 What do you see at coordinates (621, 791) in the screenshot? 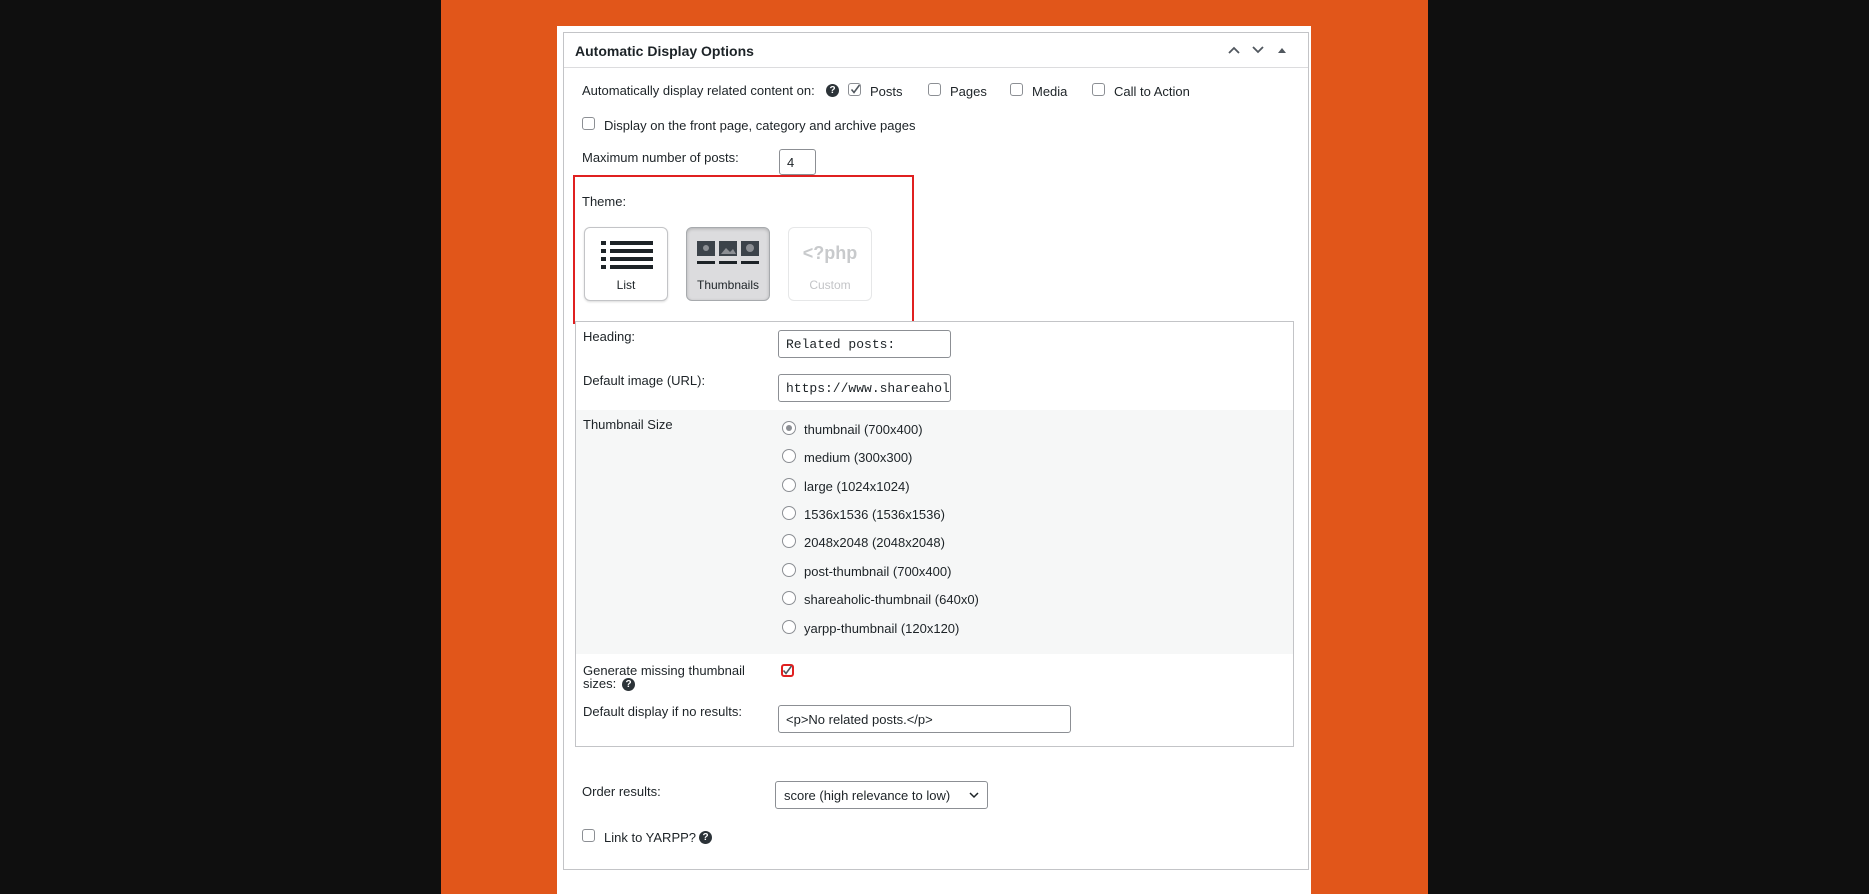
I see `order-results-label: Order results:` at bounding box center [621, 791].